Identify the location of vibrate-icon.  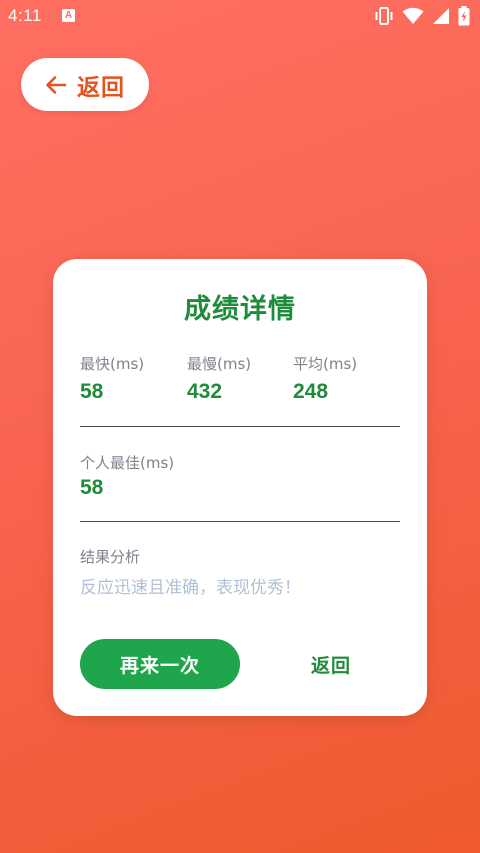
(384, 16).